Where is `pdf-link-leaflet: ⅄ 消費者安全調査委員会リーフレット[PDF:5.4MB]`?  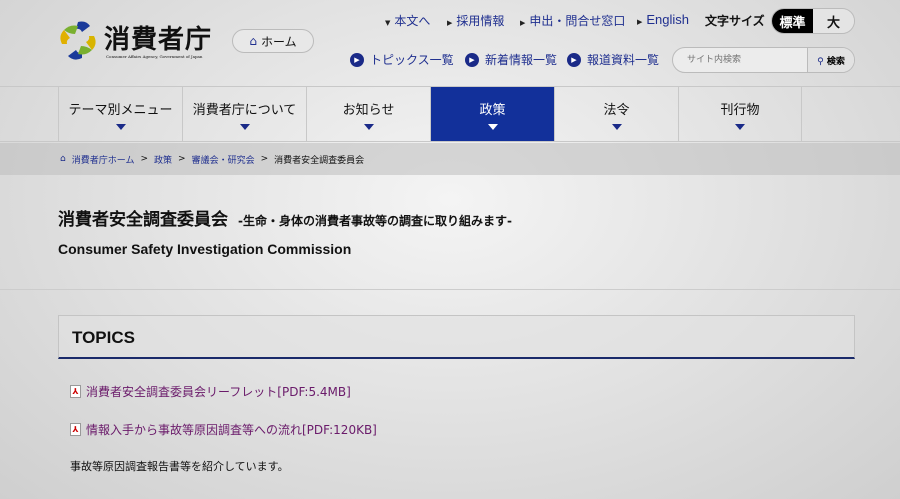 pdf-link-leaflet: ⅄ 消費者安全調査委員会リーフレット[PDF:5.4MB] is located at coordinates (210, 391).